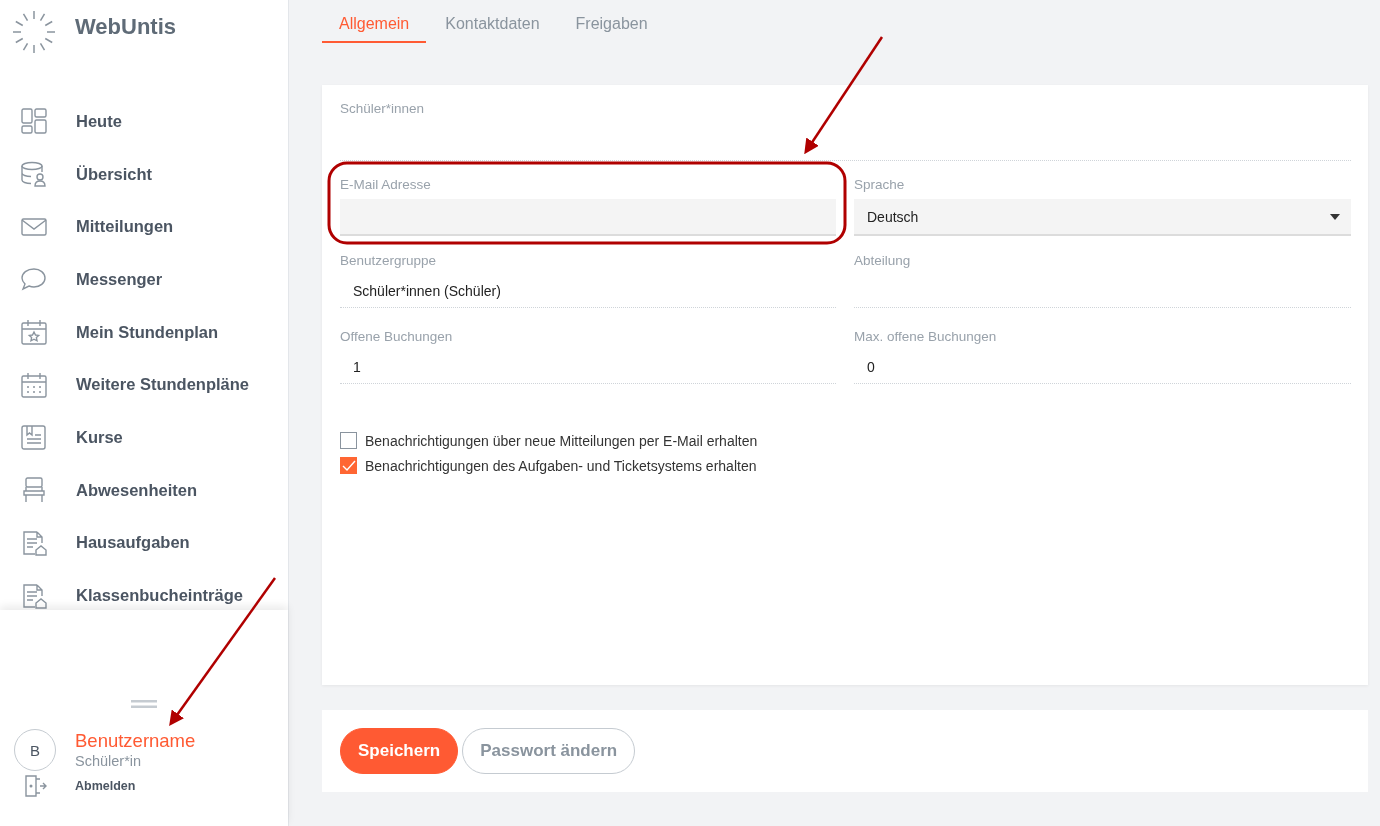  I want to click on book-icon, so click(34, 437).